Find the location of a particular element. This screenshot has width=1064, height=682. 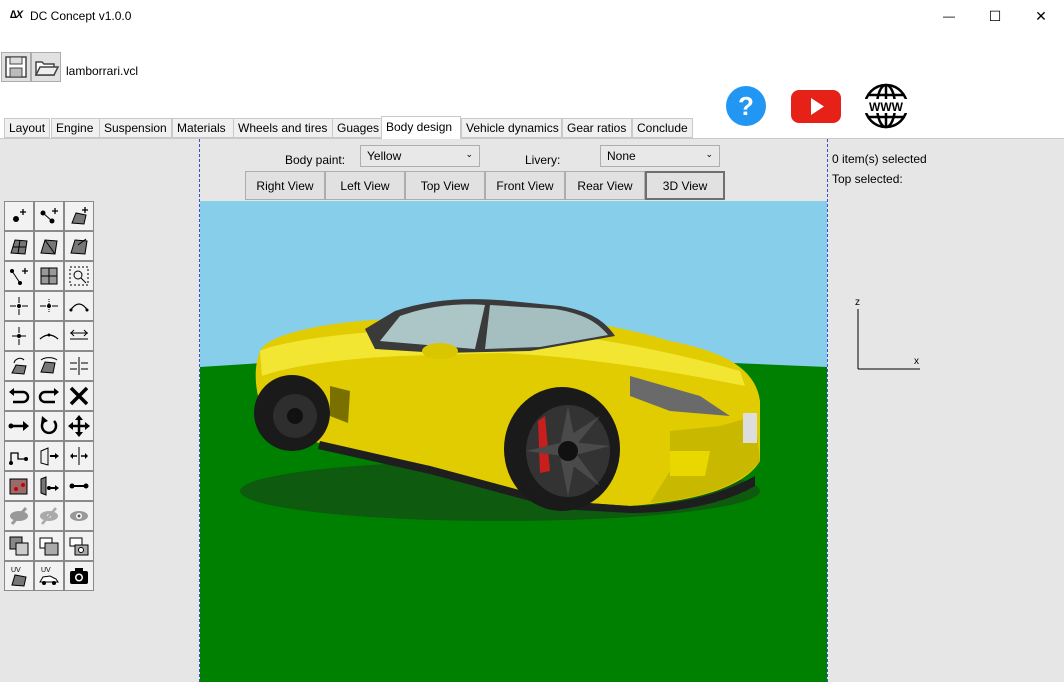

maximize-icon: ☐ is located at coordinates (995, 15).